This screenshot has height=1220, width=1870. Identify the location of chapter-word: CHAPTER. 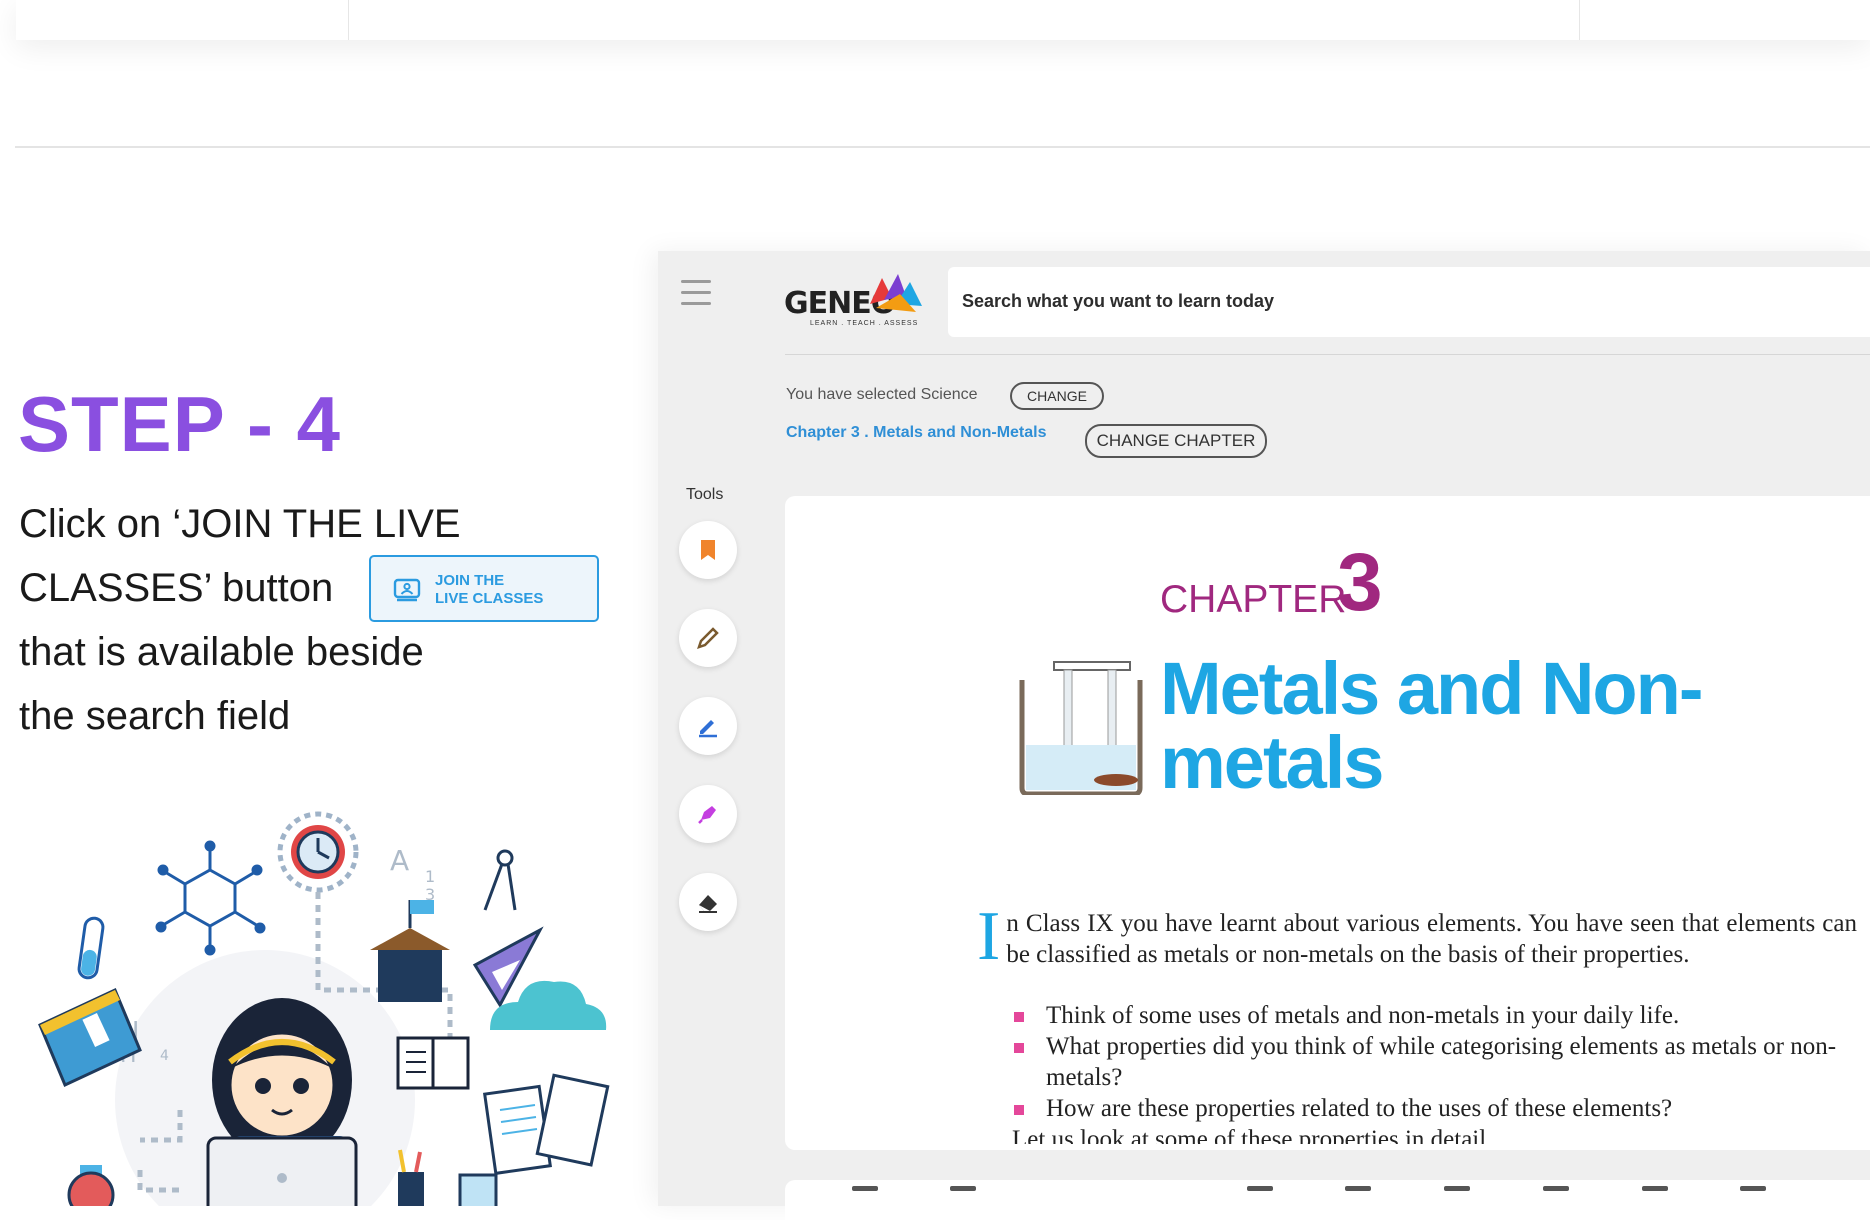
(1253, 599).